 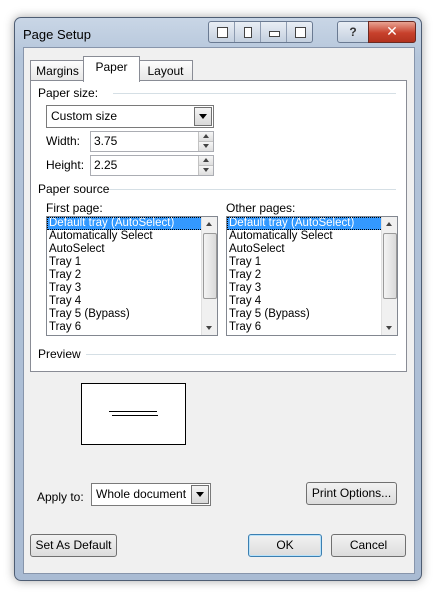 What do you see at coordinates (368, 545) in the screenshot?
I see `cancel-button: Cancel` at bounding box center [368, 545].